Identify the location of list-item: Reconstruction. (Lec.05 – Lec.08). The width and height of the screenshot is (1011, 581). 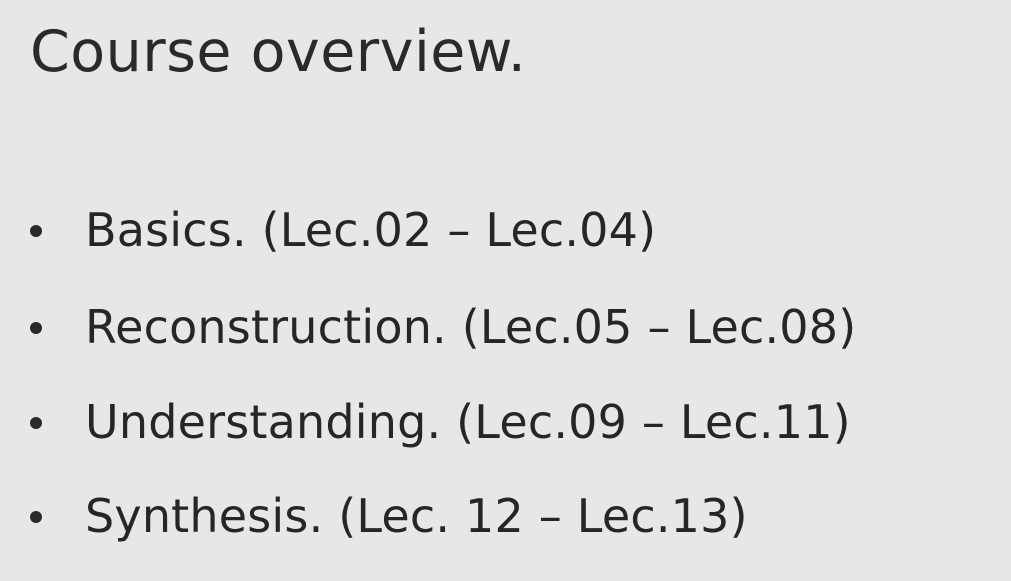
(443, 327).